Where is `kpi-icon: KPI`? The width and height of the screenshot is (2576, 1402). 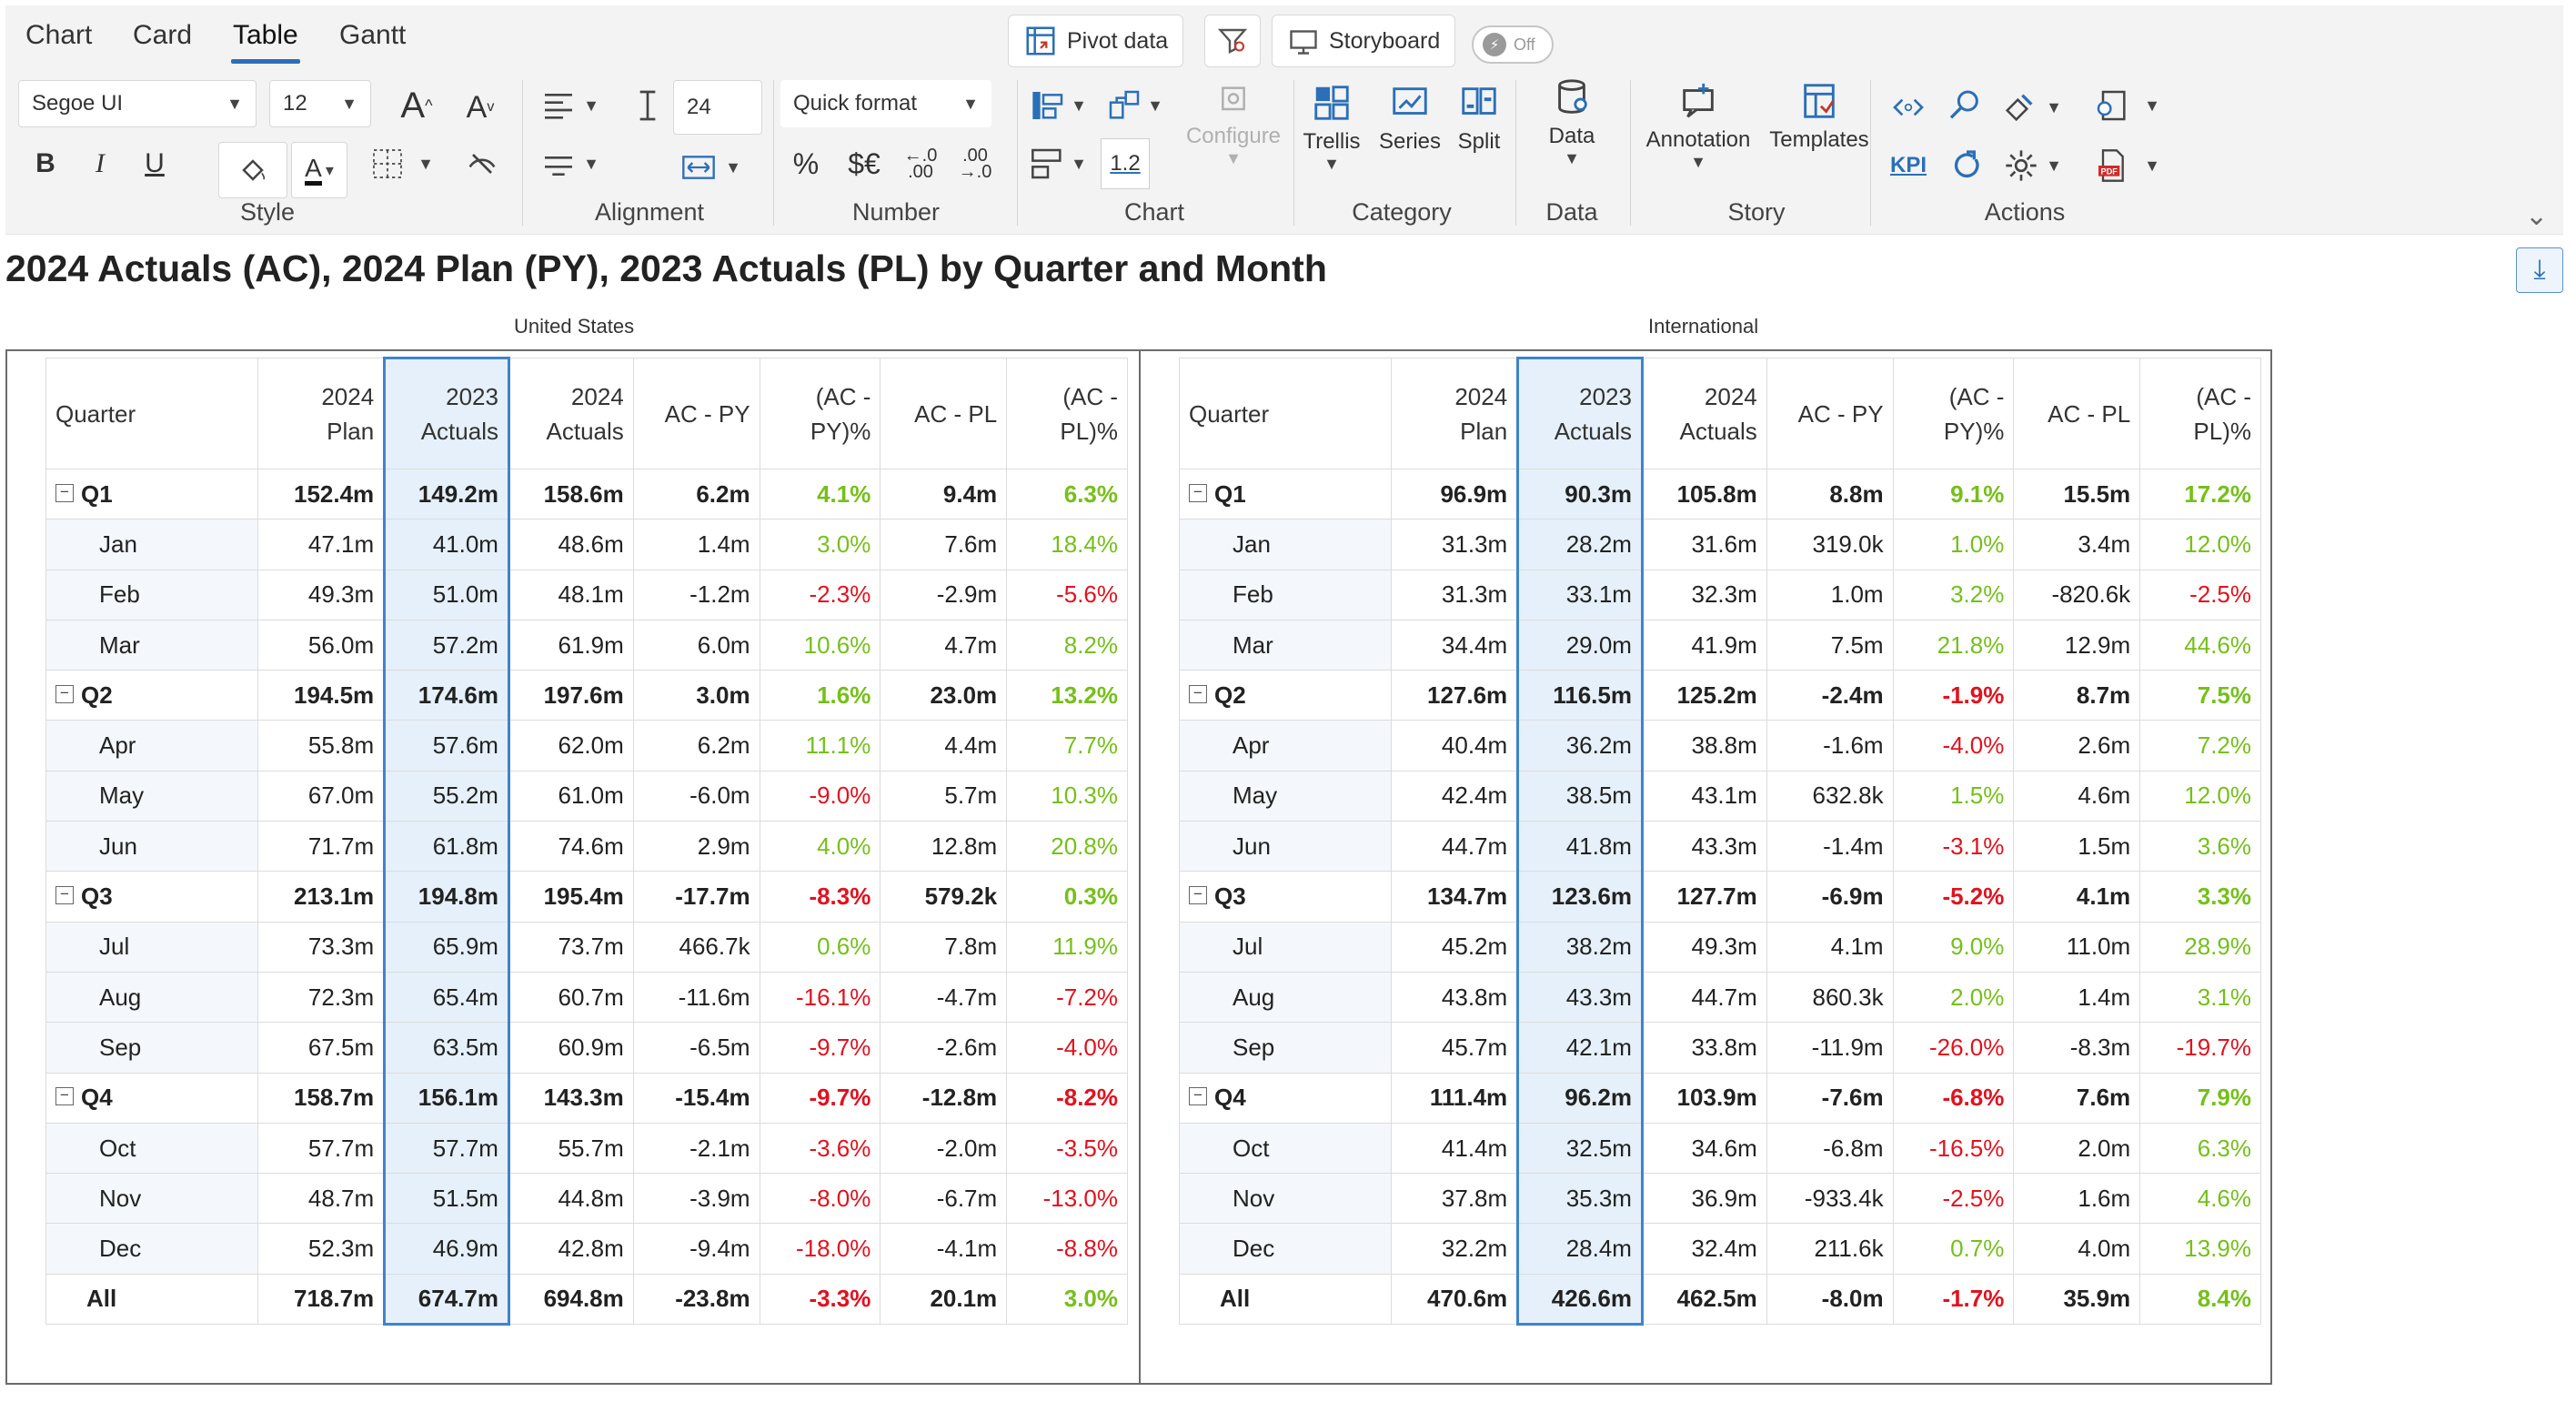
kpi-icon: KPI is located at coordinates (1908, 165).